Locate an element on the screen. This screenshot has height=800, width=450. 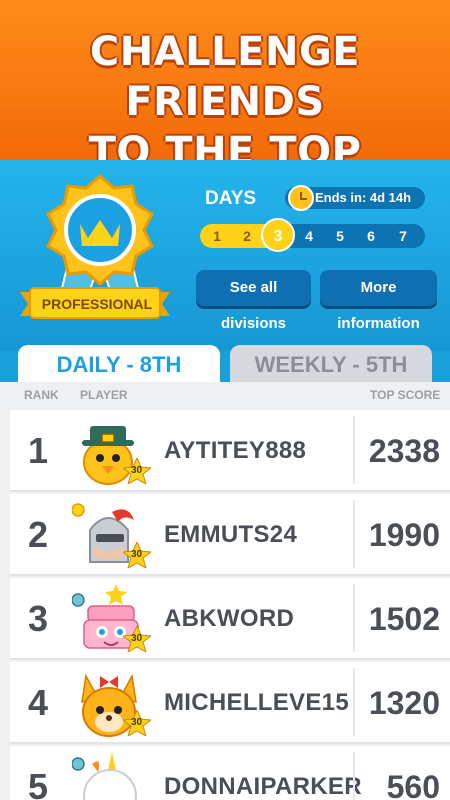
day-progress-bar: 1 2 3 4 5 6 7 is located at coordinates (312, 235).